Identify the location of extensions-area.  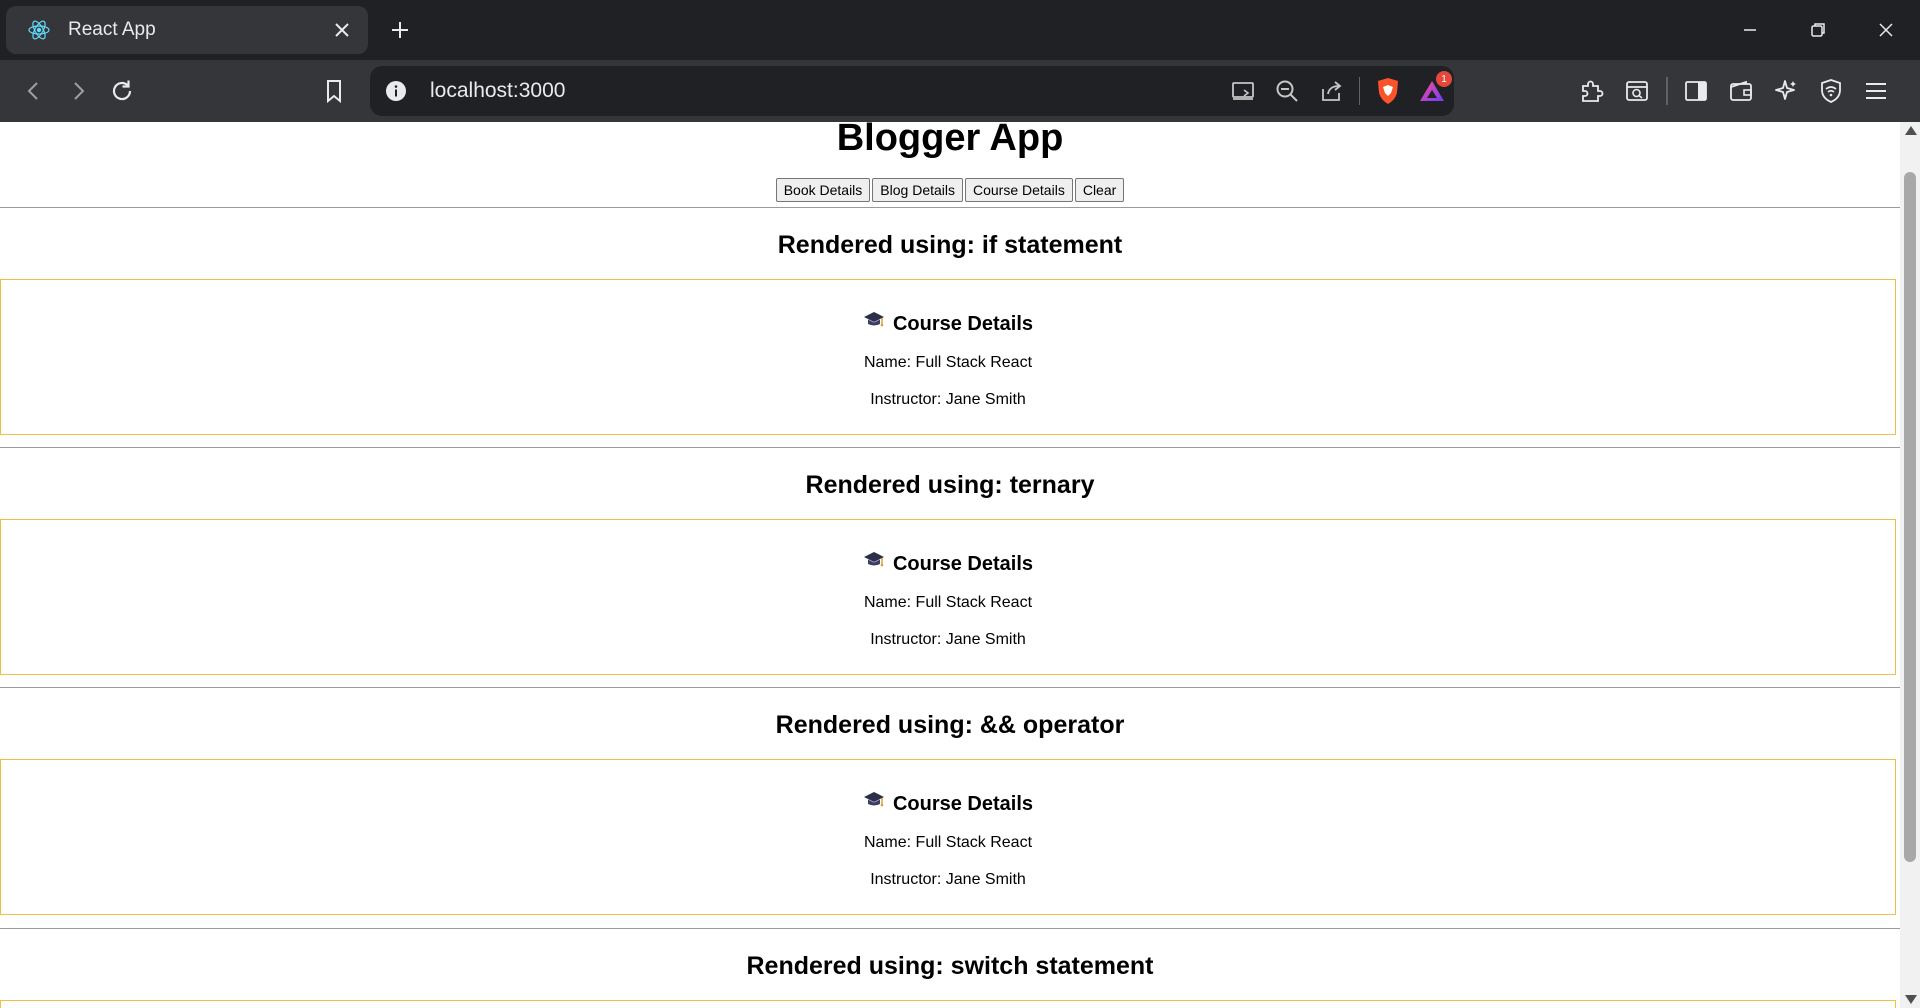
(1734, 91).